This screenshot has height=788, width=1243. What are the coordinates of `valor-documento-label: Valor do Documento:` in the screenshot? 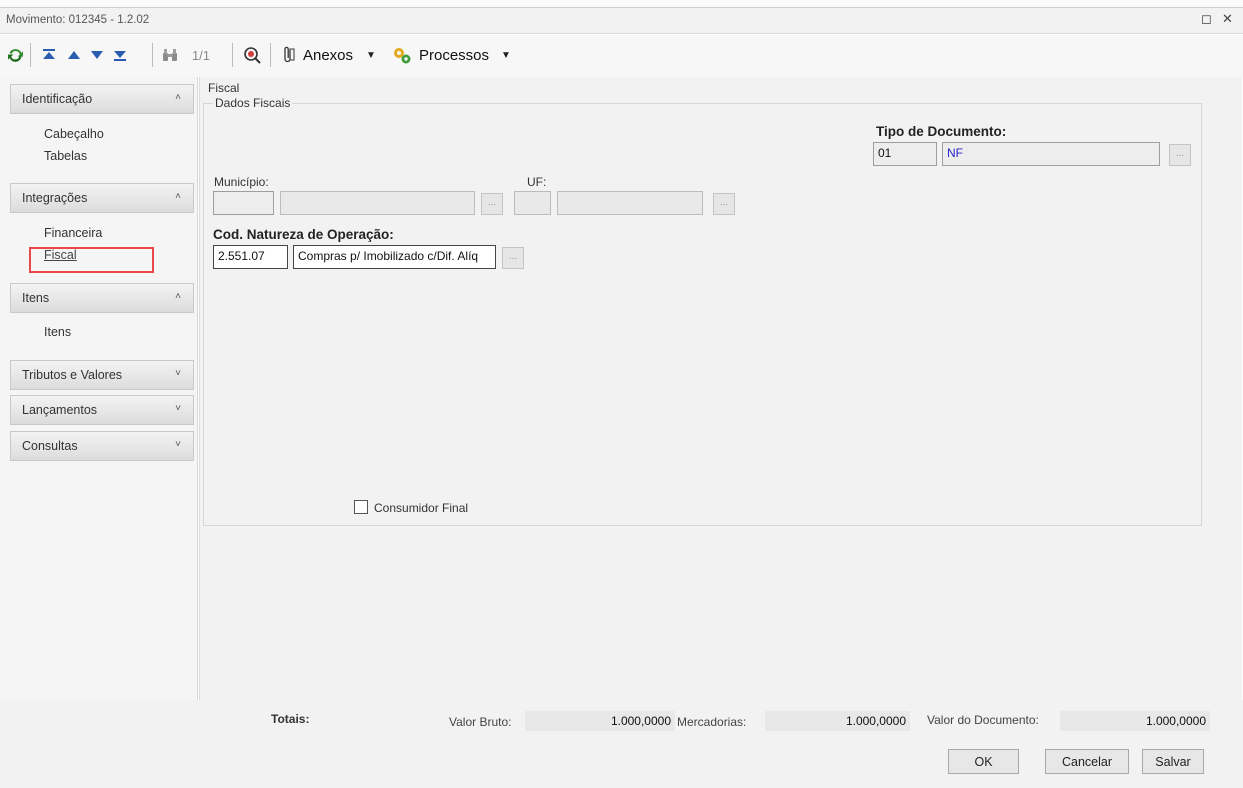 It's located at (983, 720).